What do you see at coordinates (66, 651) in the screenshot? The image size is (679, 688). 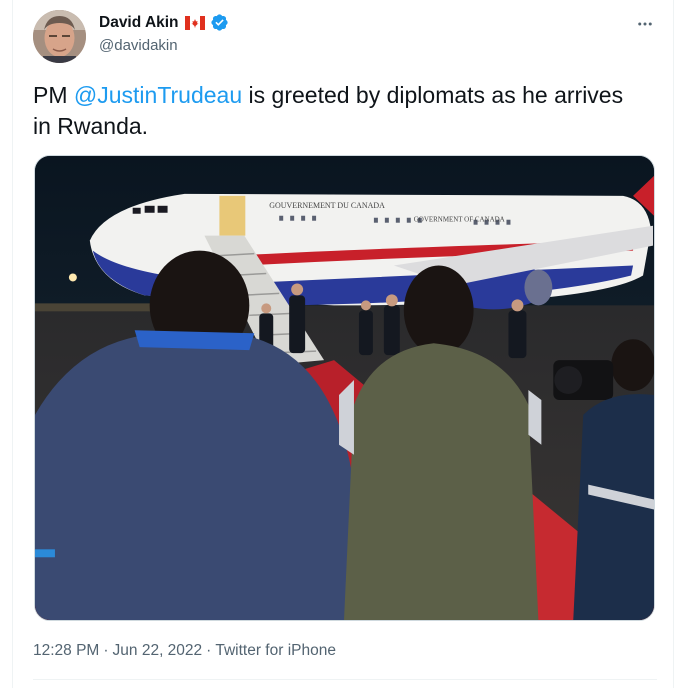 I see `tweet-time: 12:28 PM` at bounding box center [66, 651].